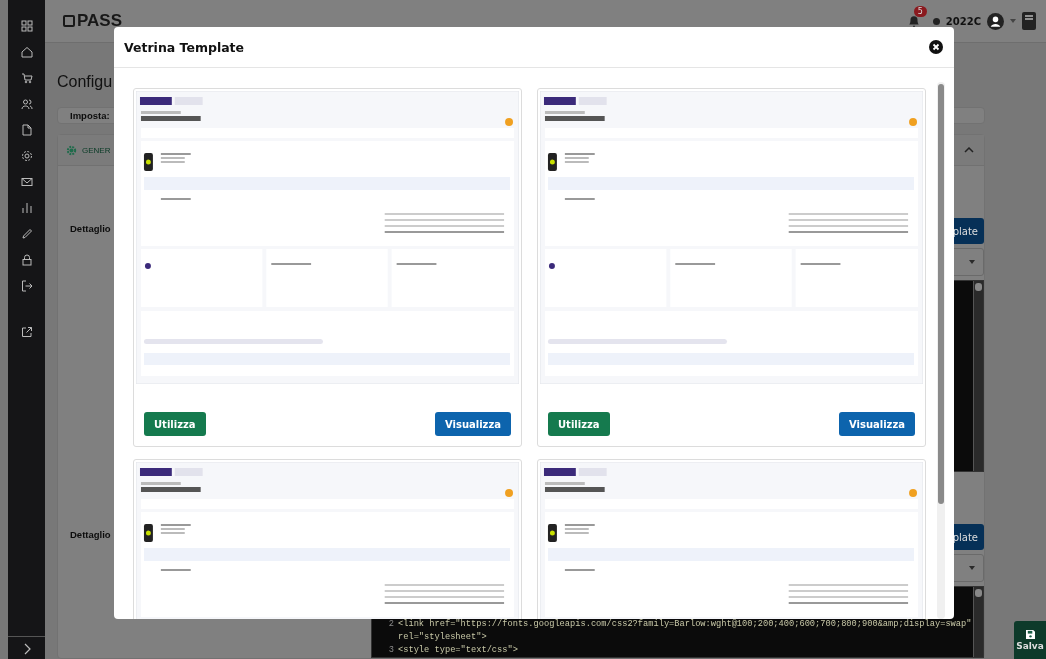 The image size is (1046, 659). Describe the element at coordinates (442, 637) in the screenshot. I see `code-line: rel="stylesheet">` at that location.